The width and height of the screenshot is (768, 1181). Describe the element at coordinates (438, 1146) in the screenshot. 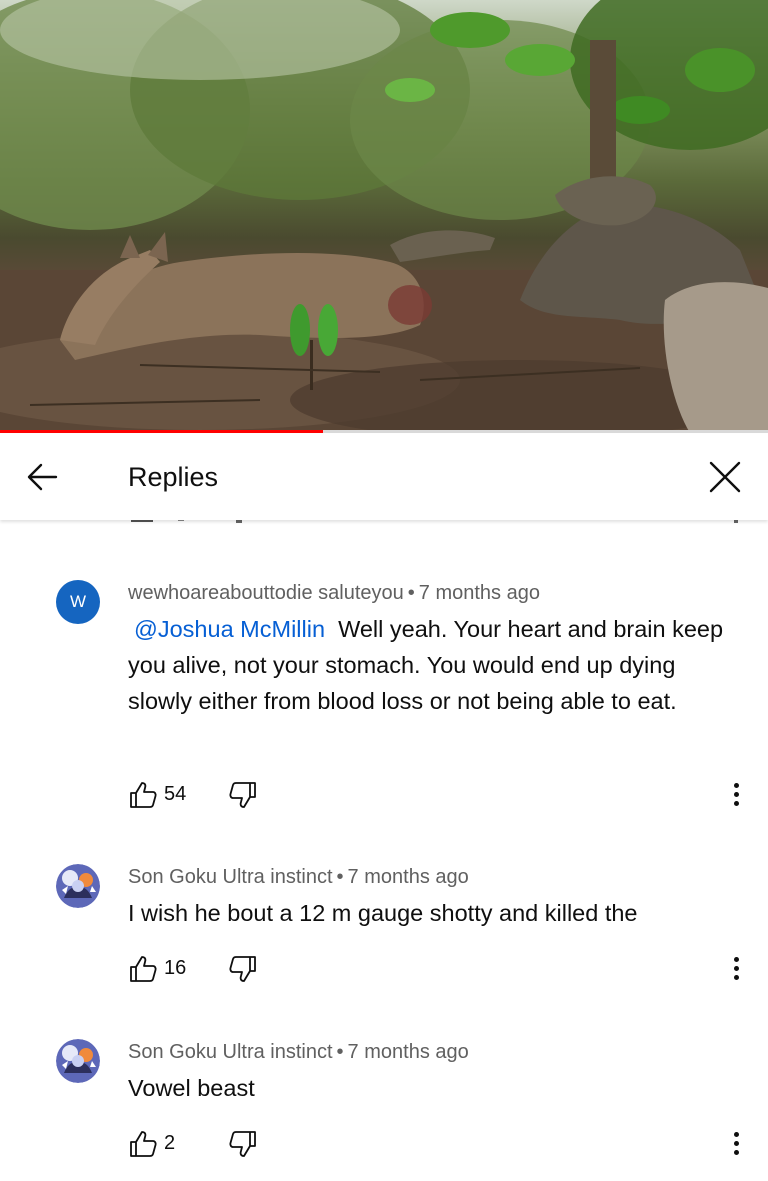

I see `comment-actions: 2` at that location.